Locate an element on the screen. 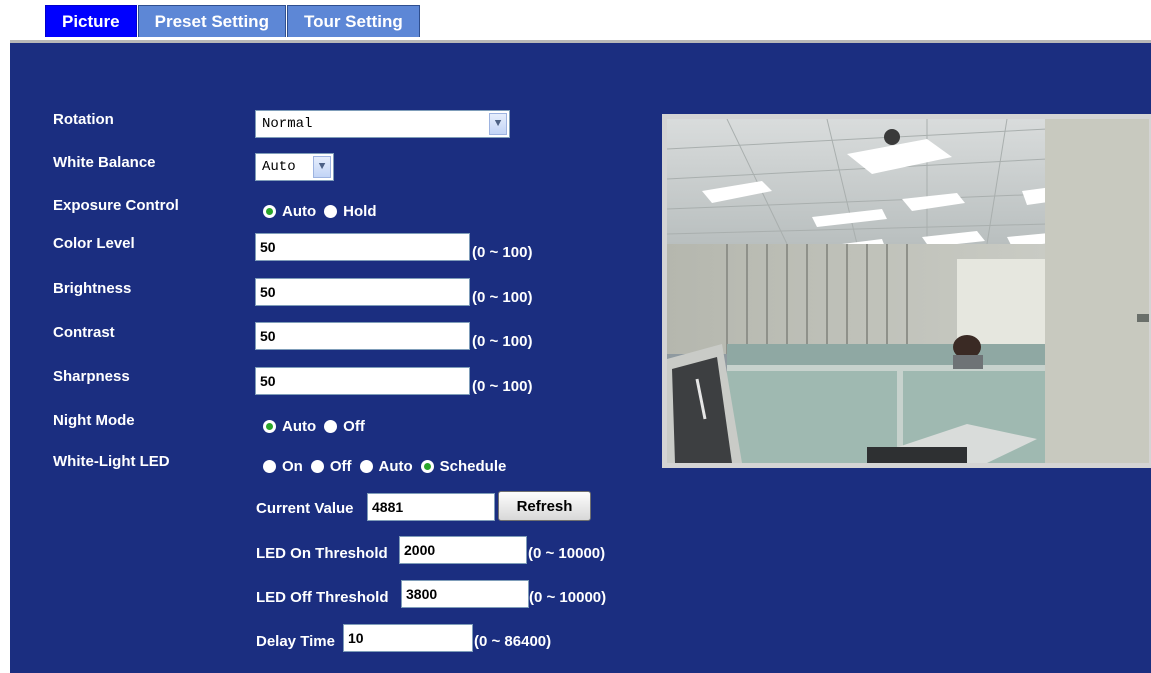 The height and width of the screenshot is (673, 1151). white-balance-value: Auto is located at coordinates (279, 167).